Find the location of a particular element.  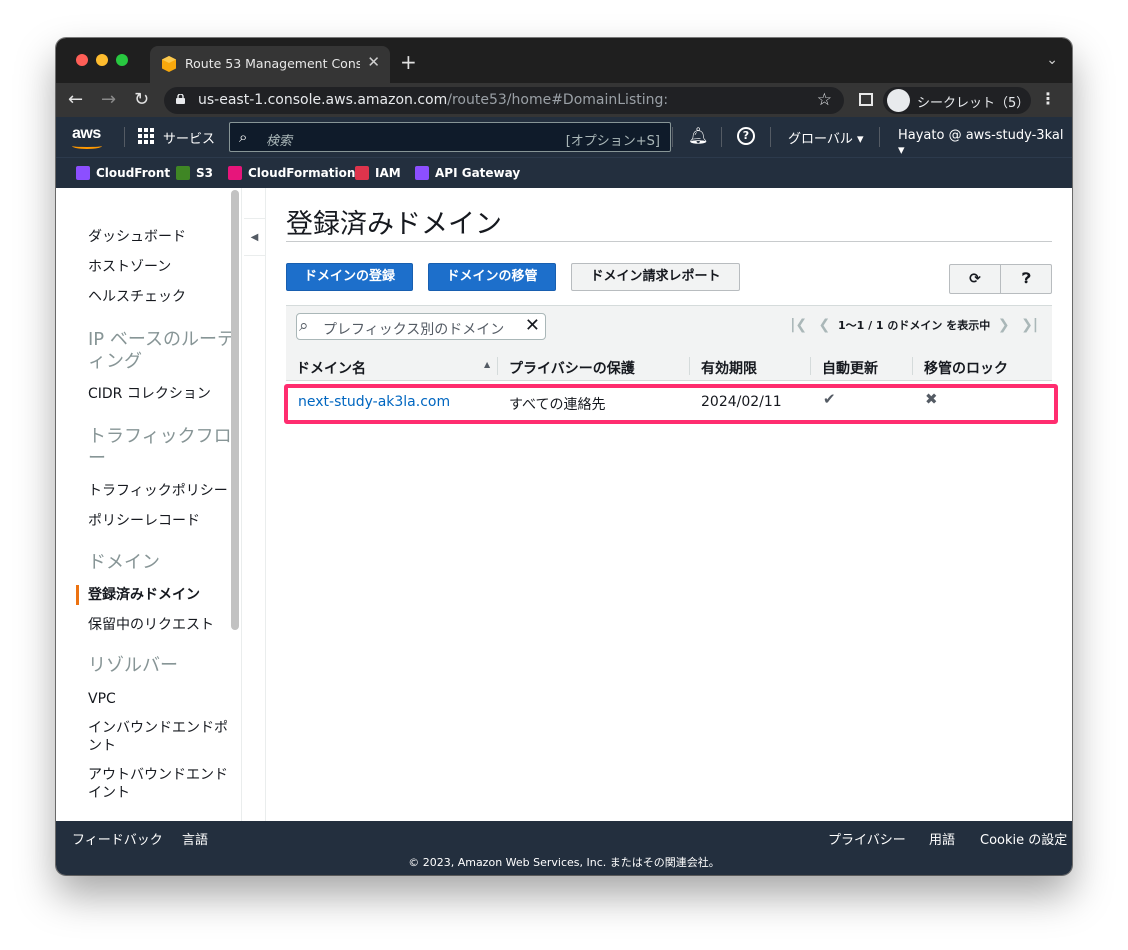

info-help-icon: ❓︎ is located at coordinates (1026, 279).